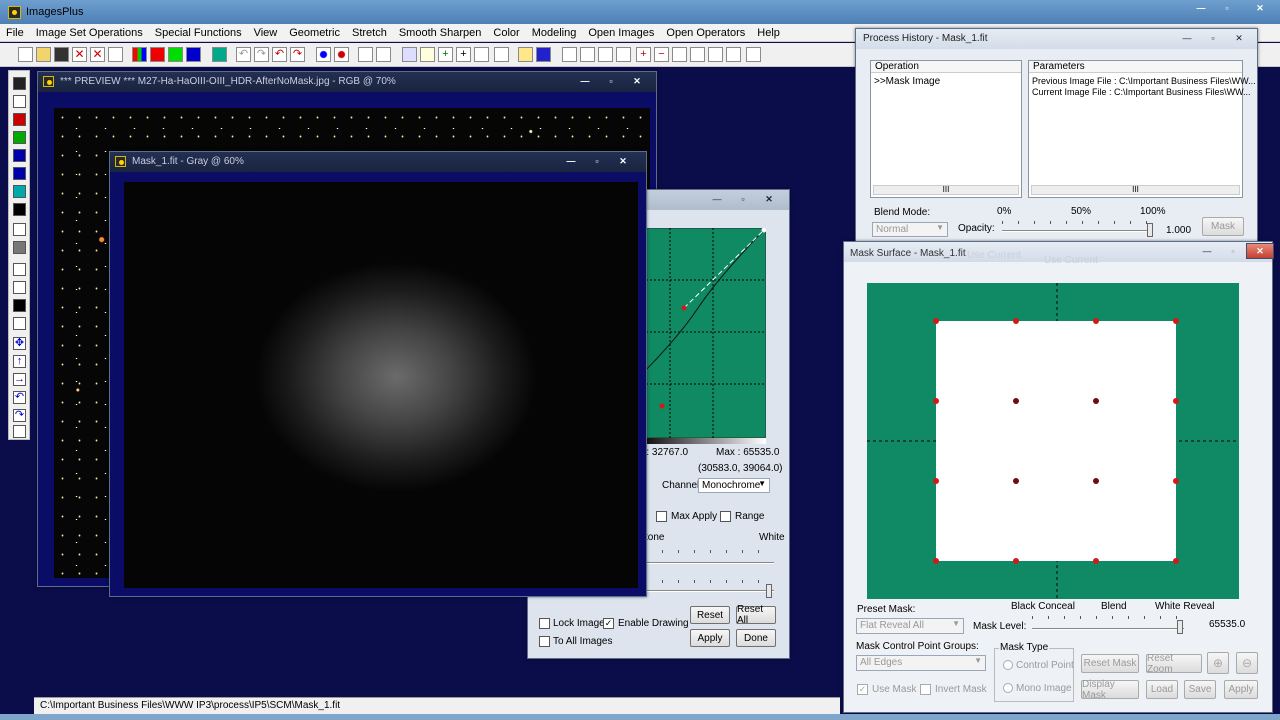  What do you see at coordinates (623, 161) in the screenshot?
I see `mask-image-close-button: ✕` at bounding box center [623, 161].